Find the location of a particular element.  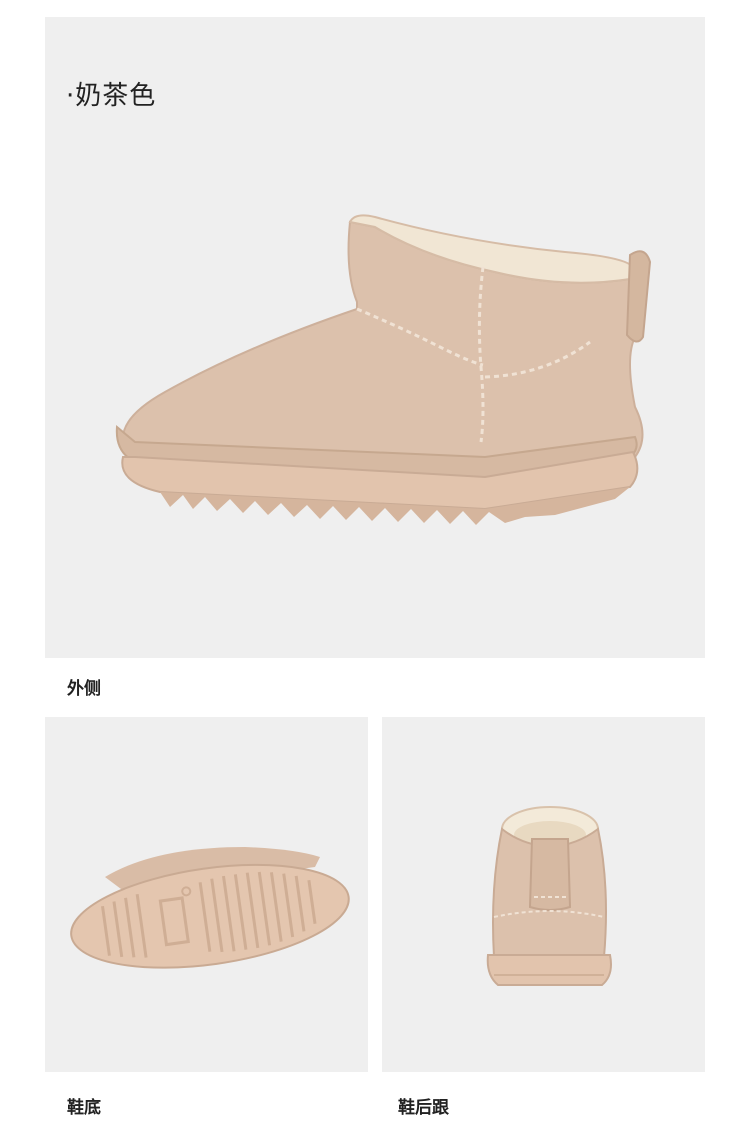

boot-sole-illustration is located at coordinates (210, 908).